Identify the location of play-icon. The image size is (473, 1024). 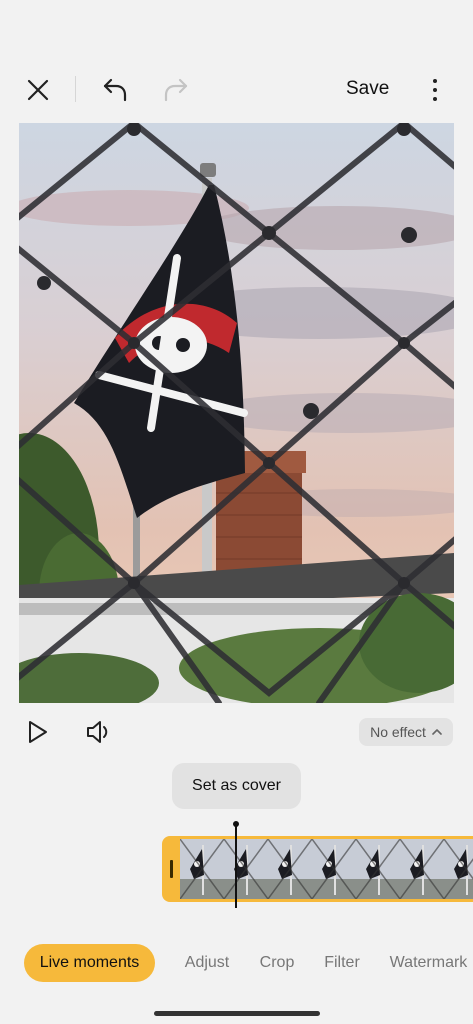
(38, 732).